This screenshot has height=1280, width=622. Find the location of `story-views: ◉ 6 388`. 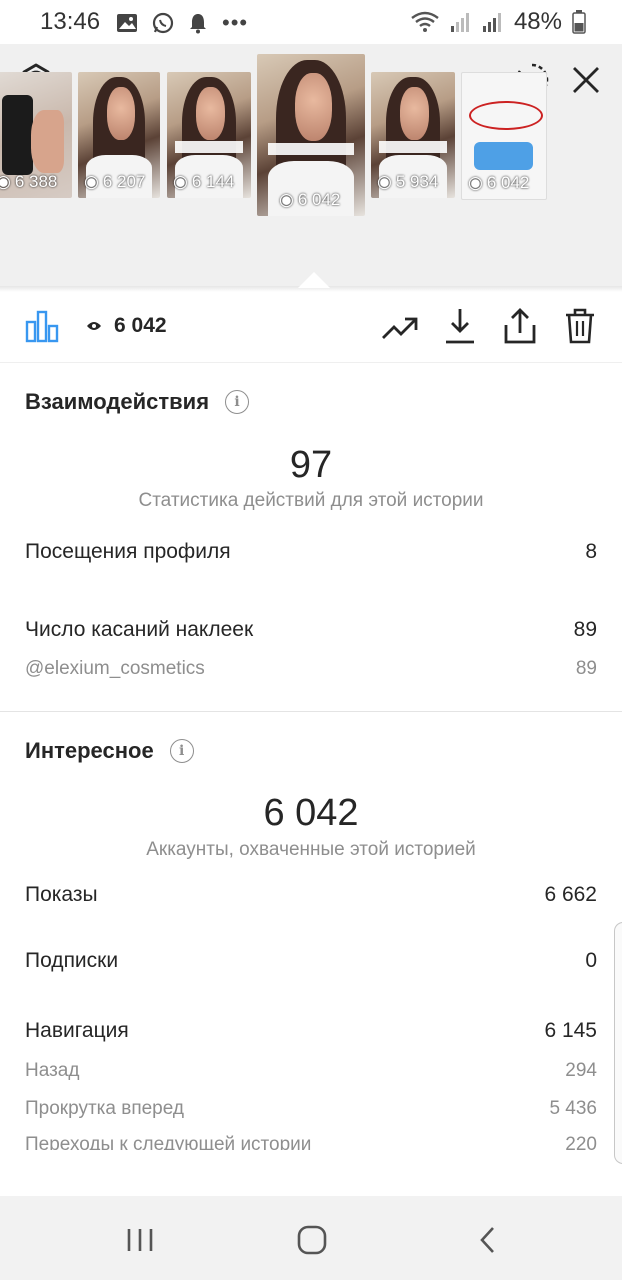

story-views: ◉ 6 388 is located at coordinates (28, 182).